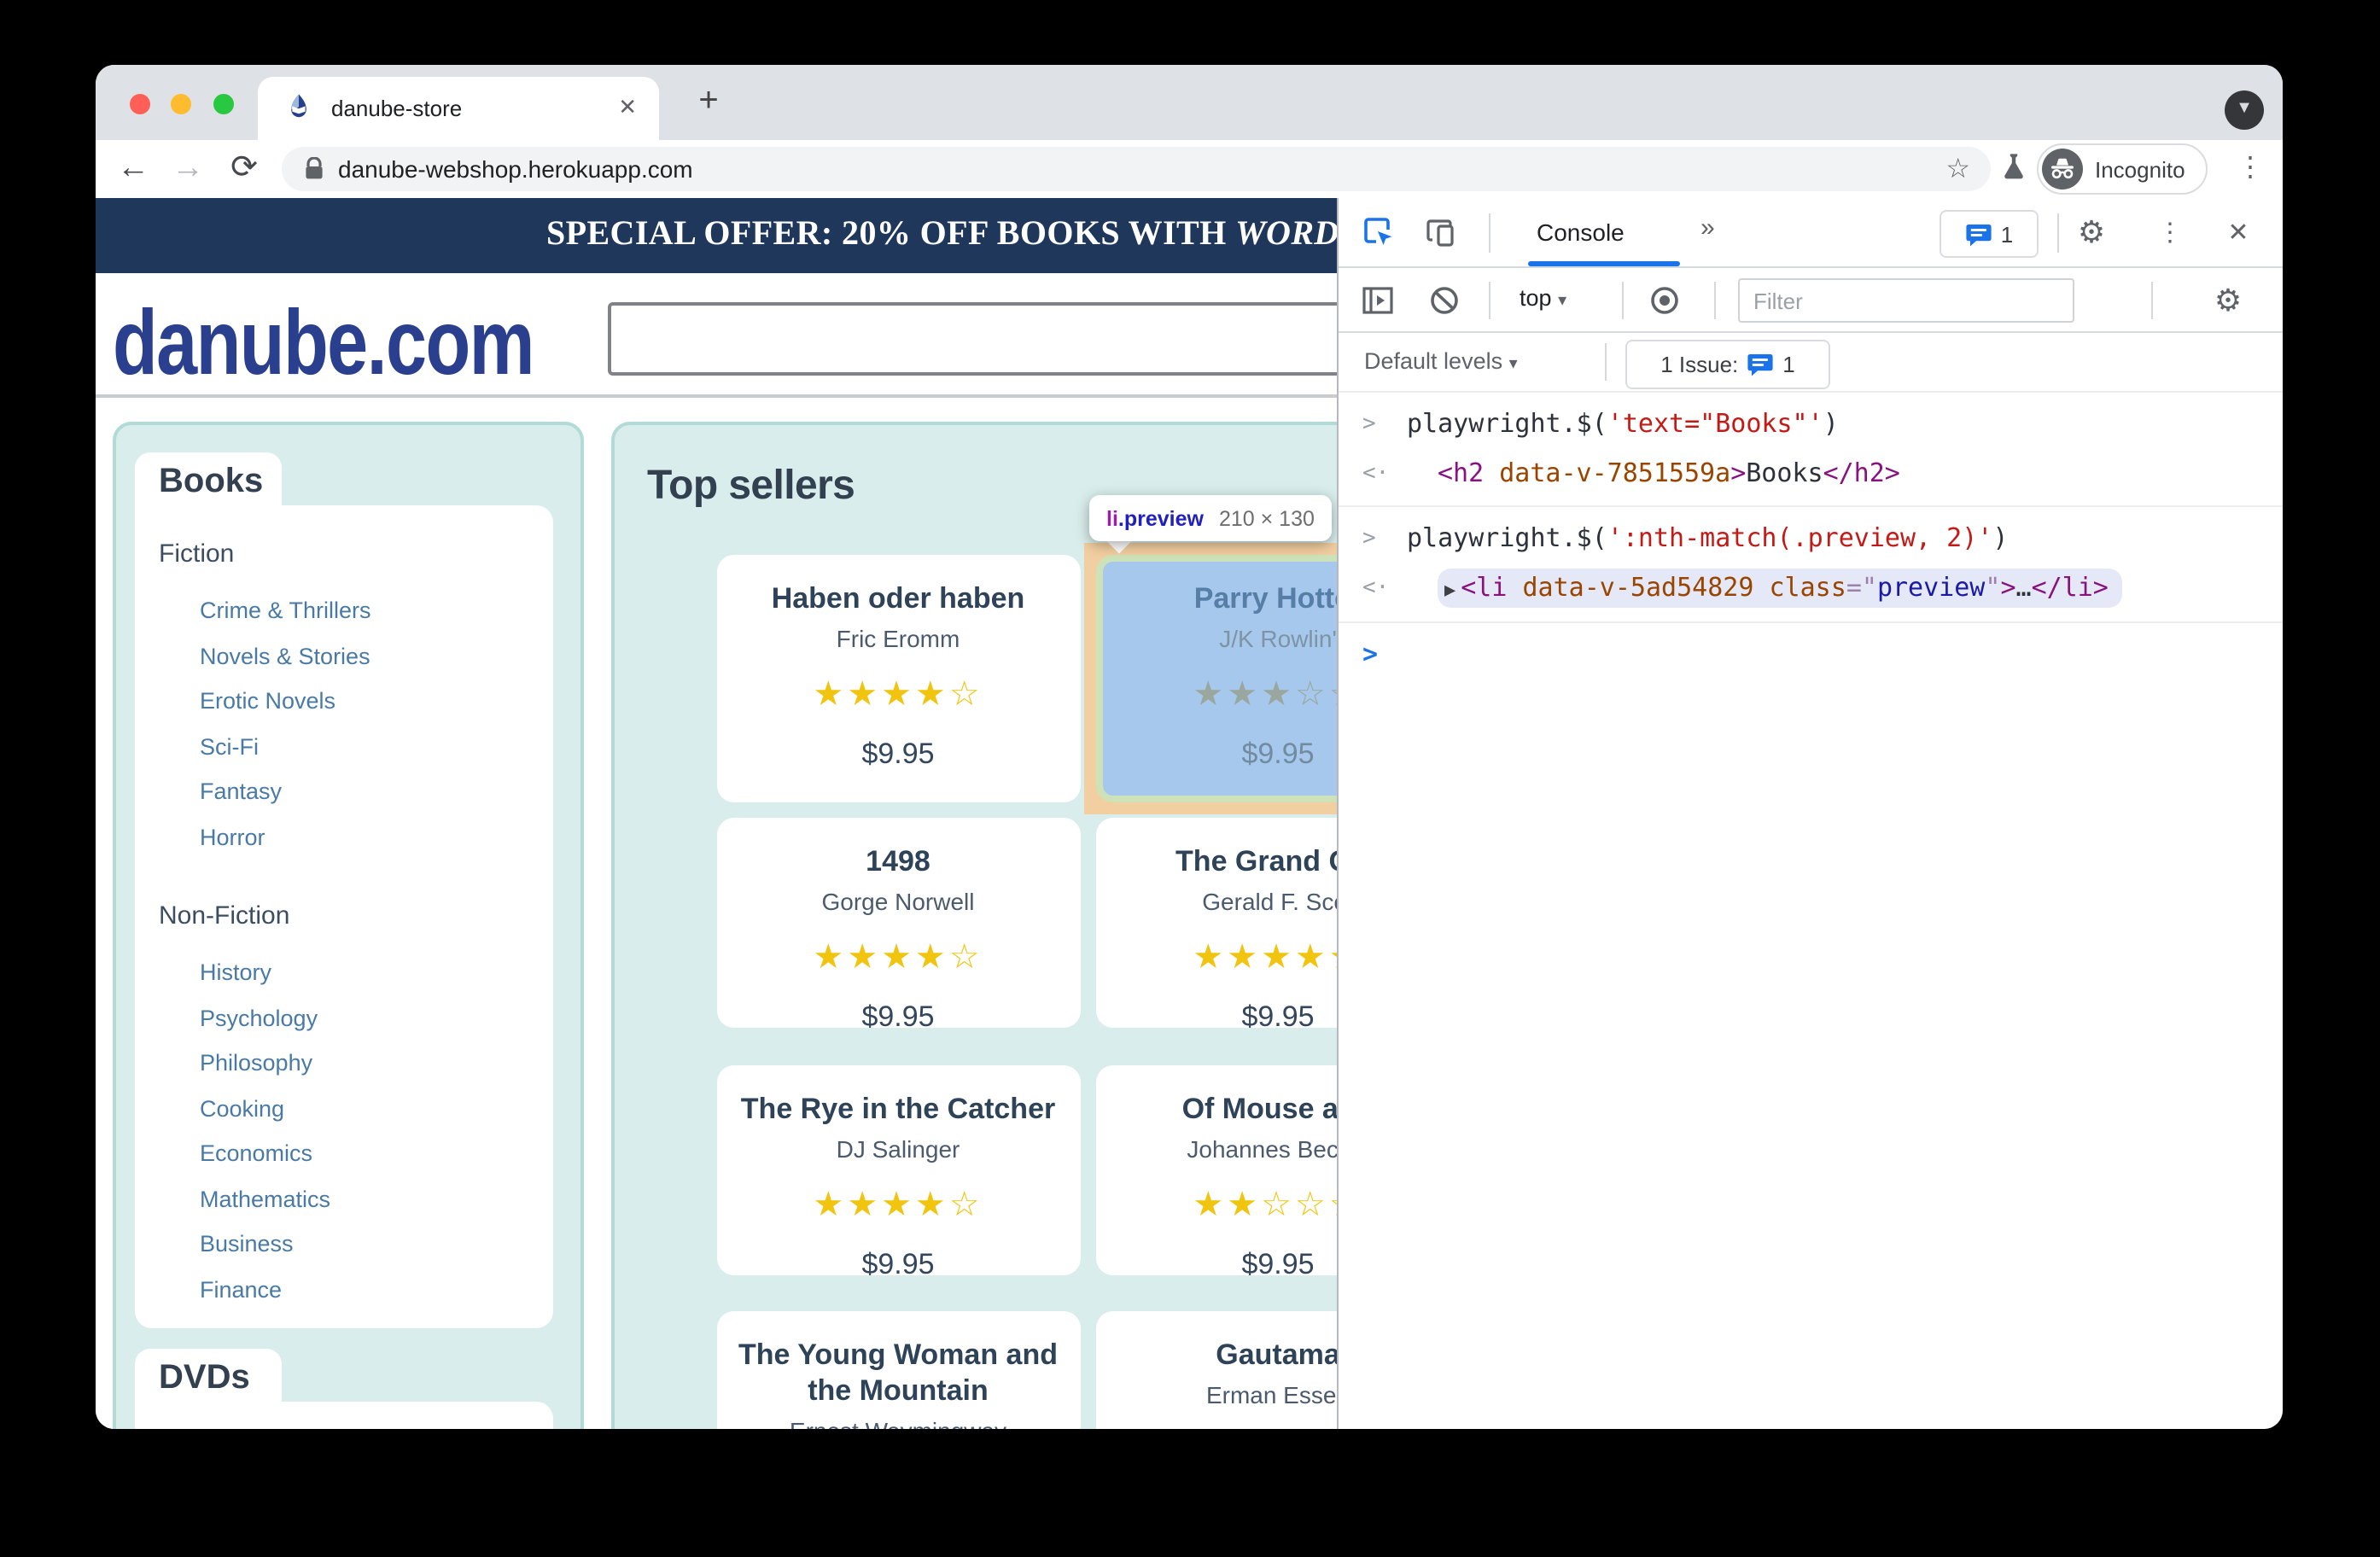 The width and height of the screenshot is (2380, 1557). Describe the element at coordinates (2238, 232) in the screenshot. I see `devtools-close-icon: ✕` at that location.